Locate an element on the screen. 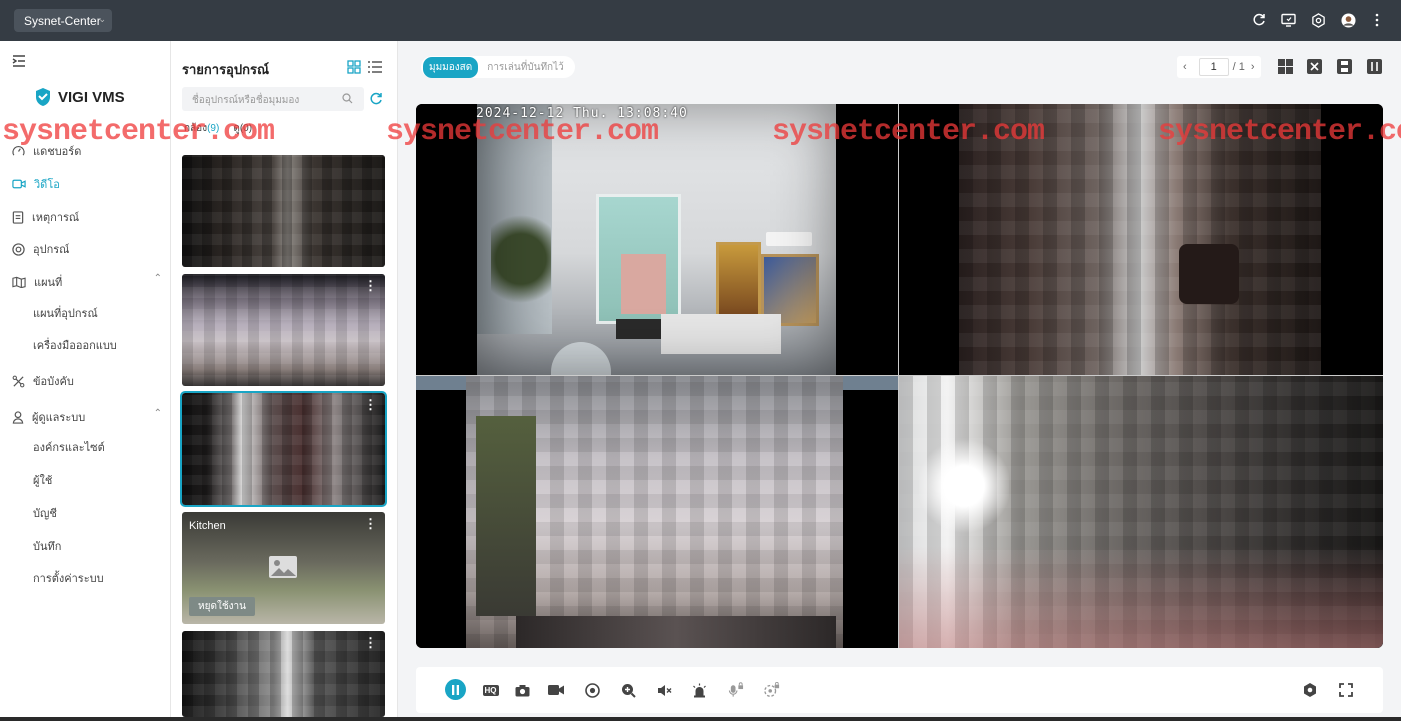 This screenshot has width=1401, height=721. tab-count: (0) is located at coordinates (246, 128).